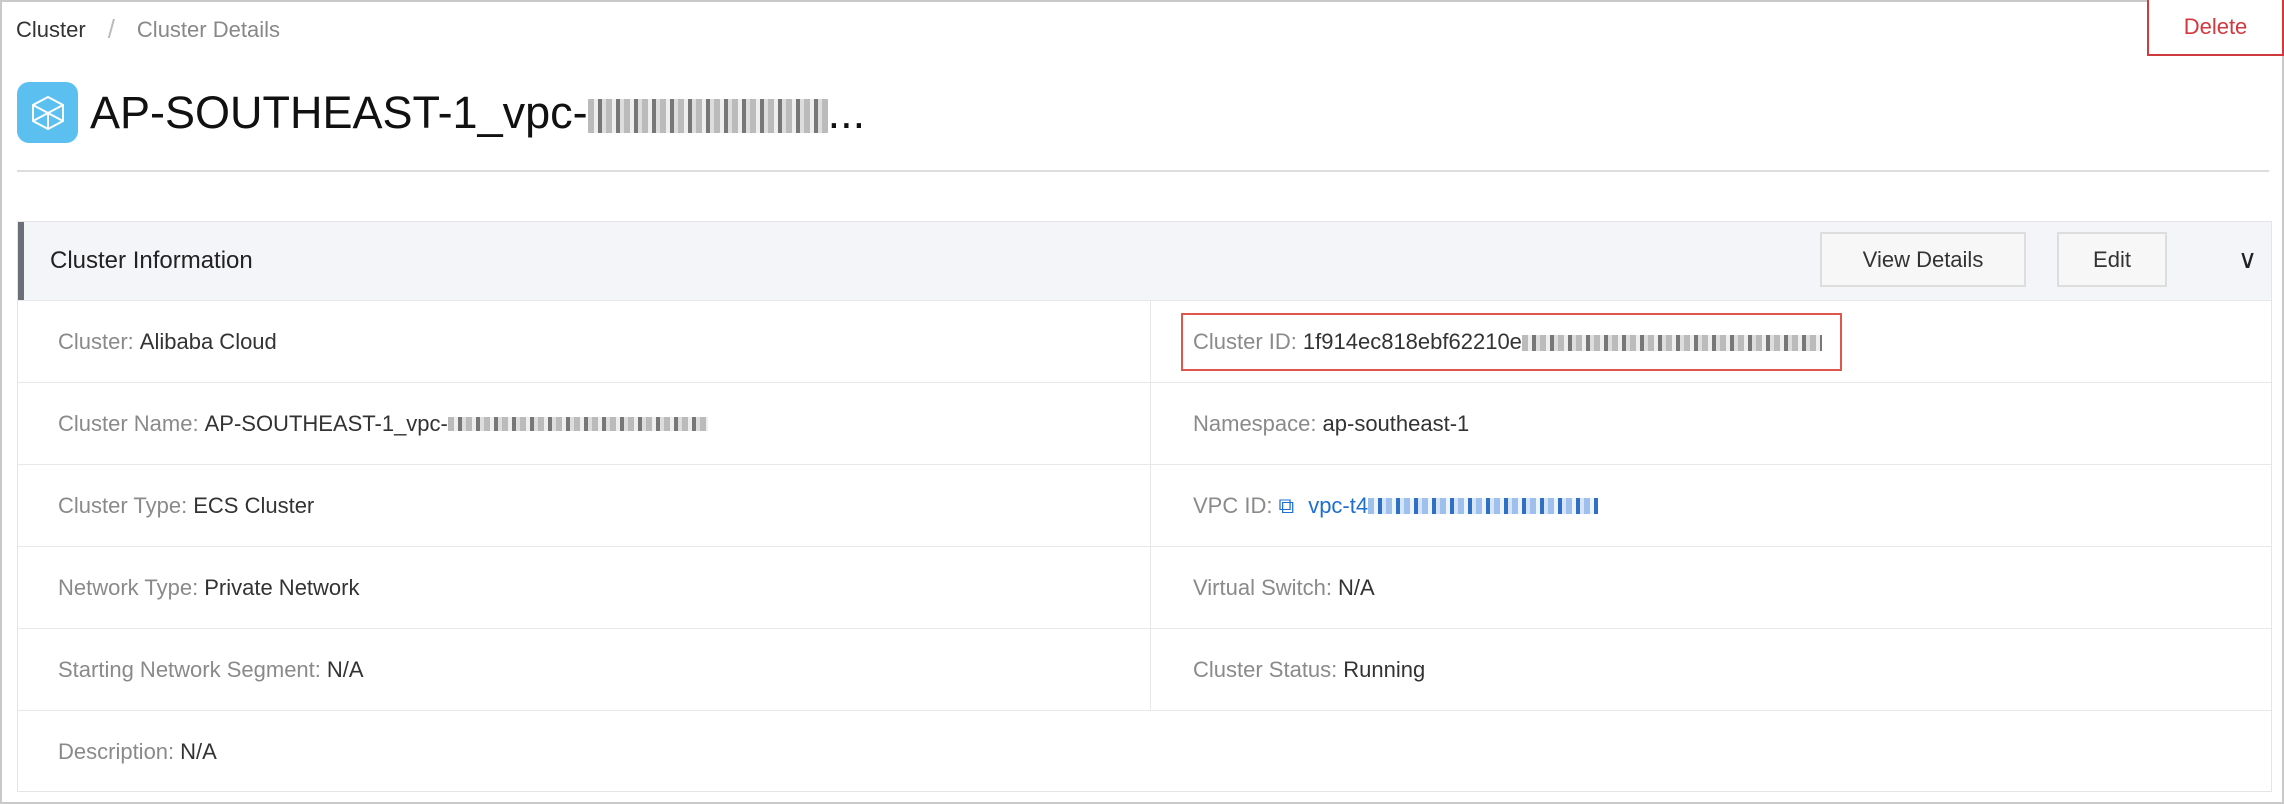 This screenshot has height=804, width=2284. What do you see at coordinates (1710, 669) in the screenshot?
I see `field-cluster-status: Cluster Status: Running` at bounding box center [1710, 669].